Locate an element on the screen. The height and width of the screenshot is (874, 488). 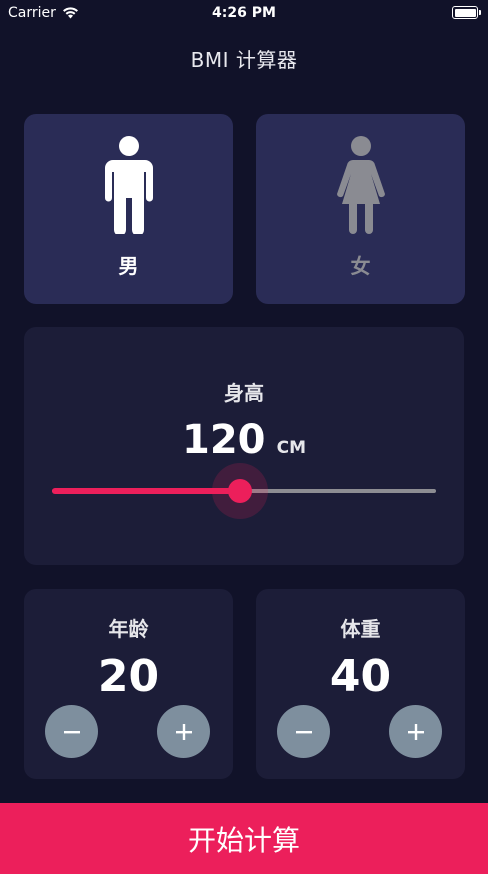
female-icon is located at coordinates (360, 185).